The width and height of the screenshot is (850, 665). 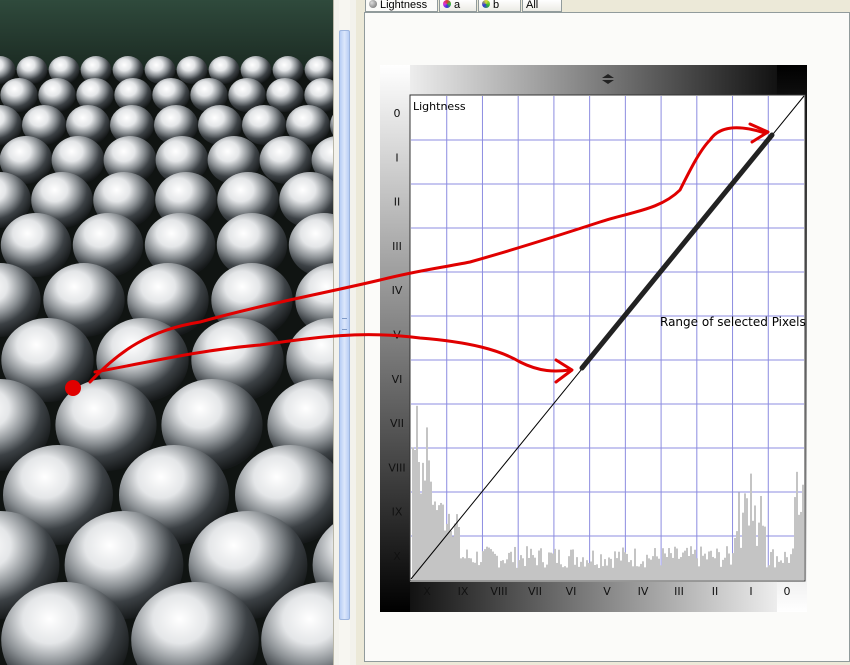 I want to click on y-tick-label: X, so click(x=397, y=556).